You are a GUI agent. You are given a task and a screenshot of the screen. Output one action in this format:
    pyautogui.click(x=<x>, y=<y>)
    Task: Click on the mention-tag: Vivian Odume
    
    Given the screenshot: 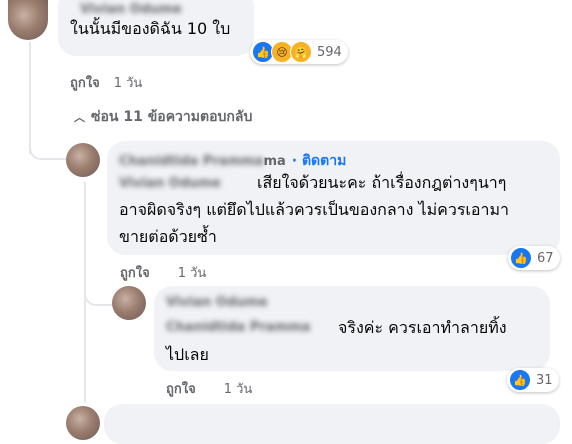 What is the action you would take?
    pyautogui.click(x=170, y=183)
    